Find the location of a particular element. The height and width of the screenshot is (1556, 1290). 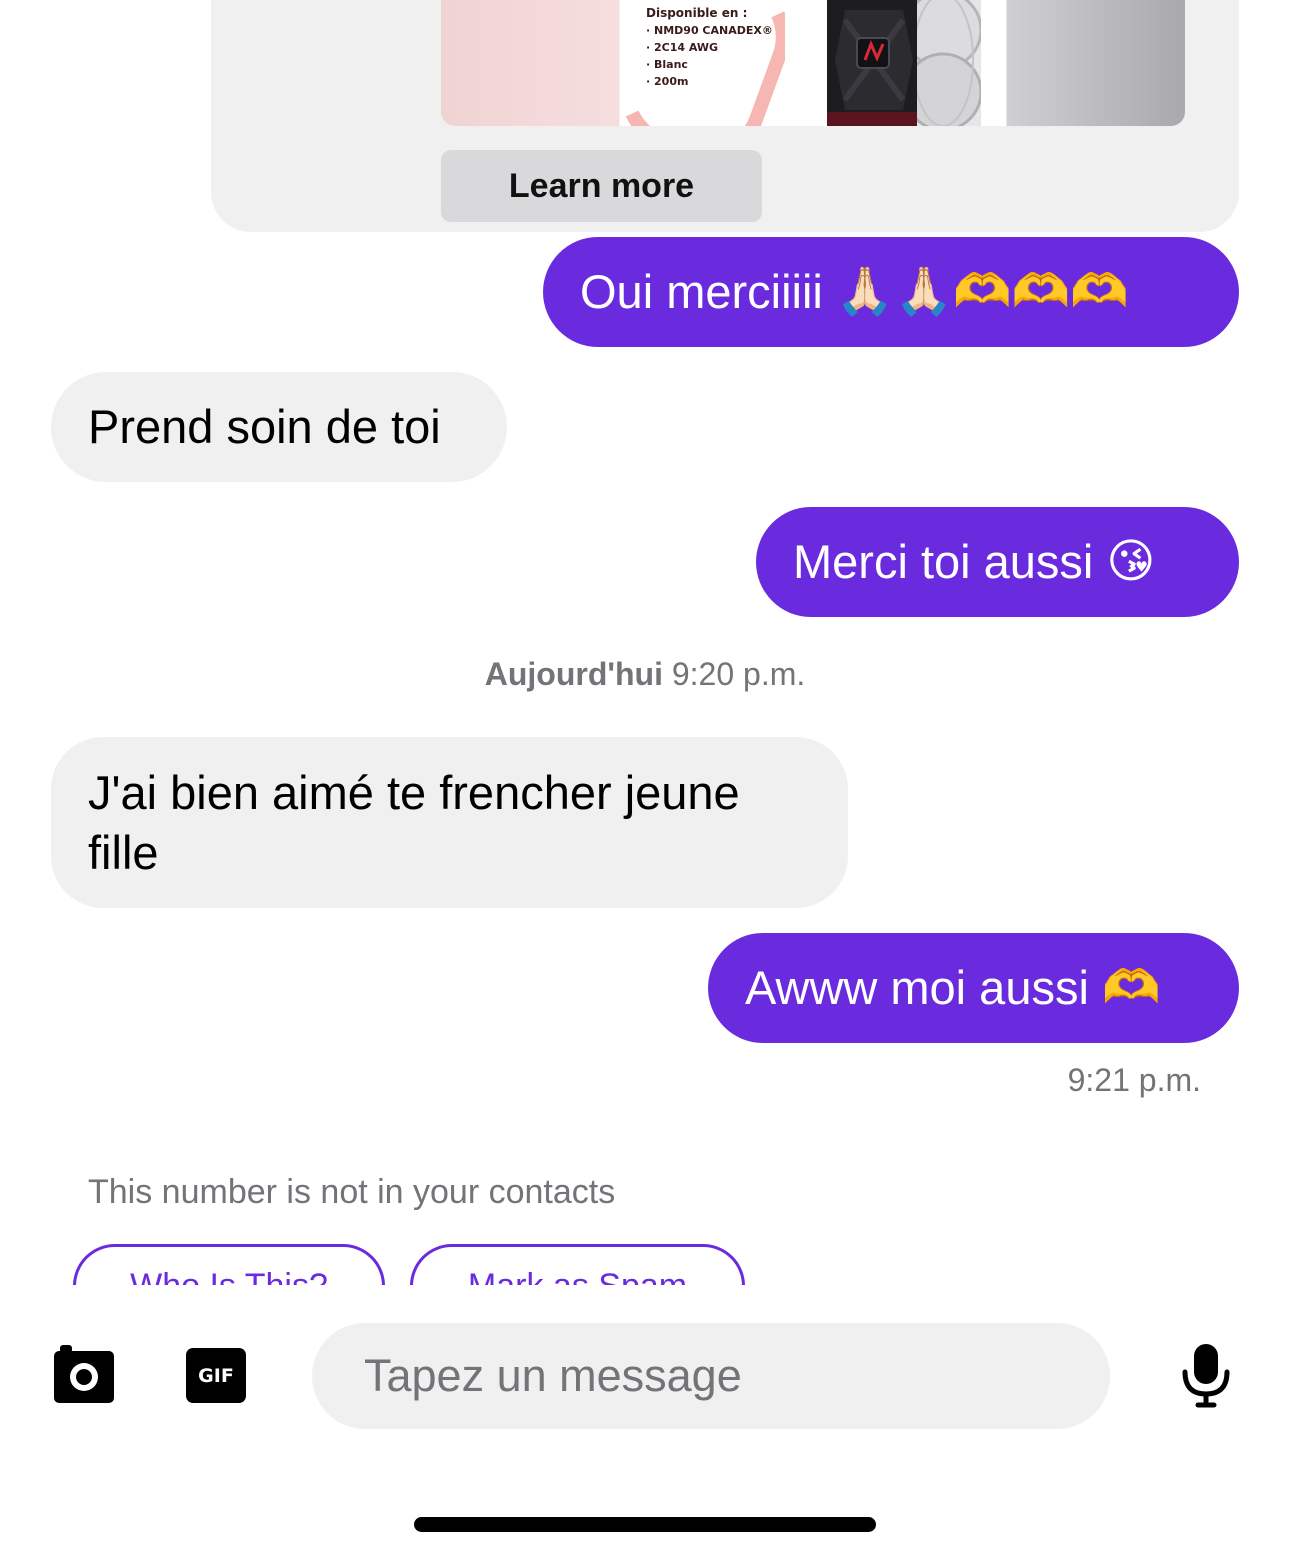

date-divider-time: 9:20 p.m. is located at coordinates (738, 674).